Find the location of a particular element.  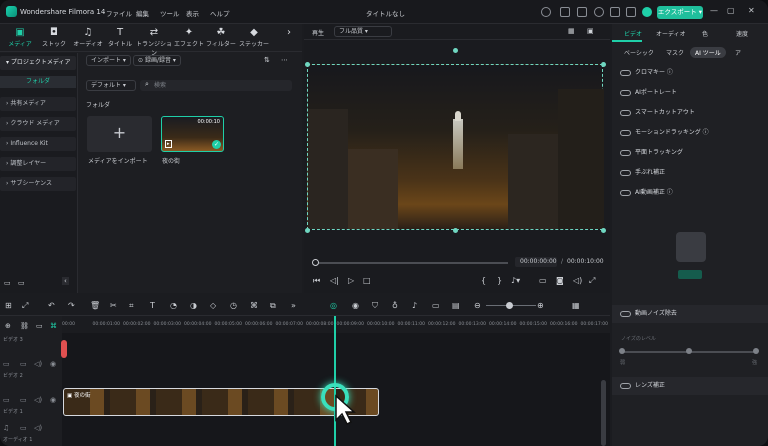

media-clip-card: 00:00:10 ▸ ✓ is located at coordinates (192, 134).